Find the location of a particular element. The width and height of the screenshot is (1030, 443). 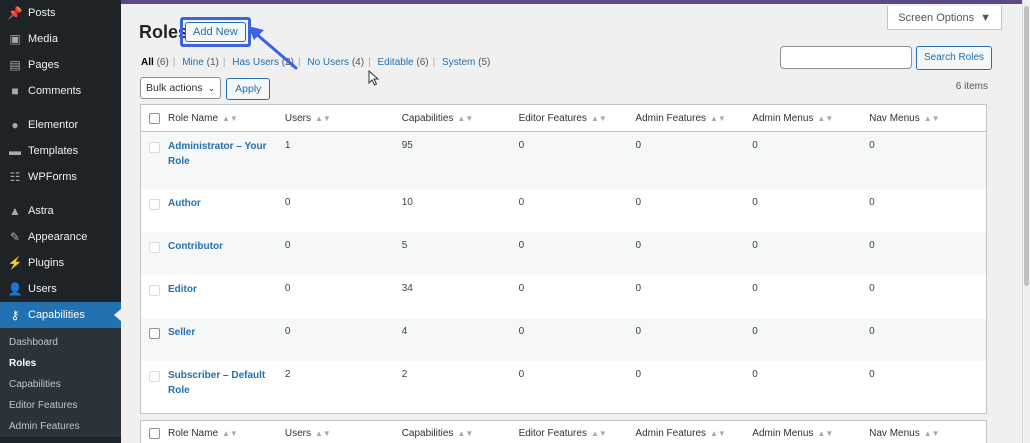

filter-mine: Mine is located at coordinates (193, 62).